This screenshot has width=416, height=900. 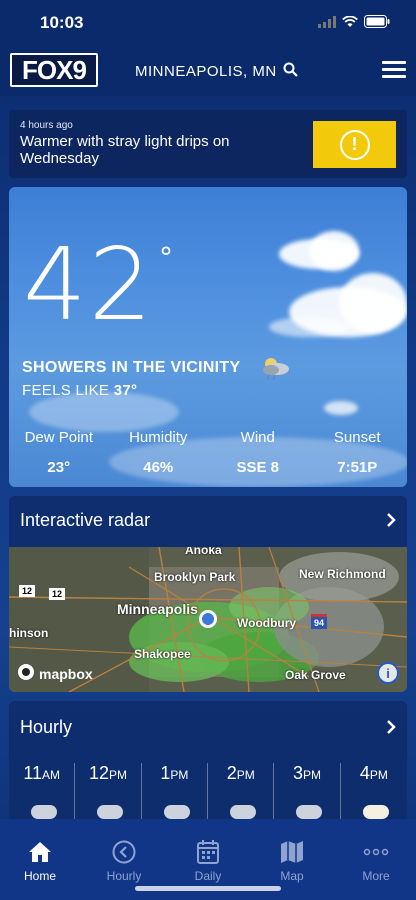 What do you see at coordinates (258, 467) in the screenshot?
I see `stat-value: SSE 8` at bounding box center [258, 467].